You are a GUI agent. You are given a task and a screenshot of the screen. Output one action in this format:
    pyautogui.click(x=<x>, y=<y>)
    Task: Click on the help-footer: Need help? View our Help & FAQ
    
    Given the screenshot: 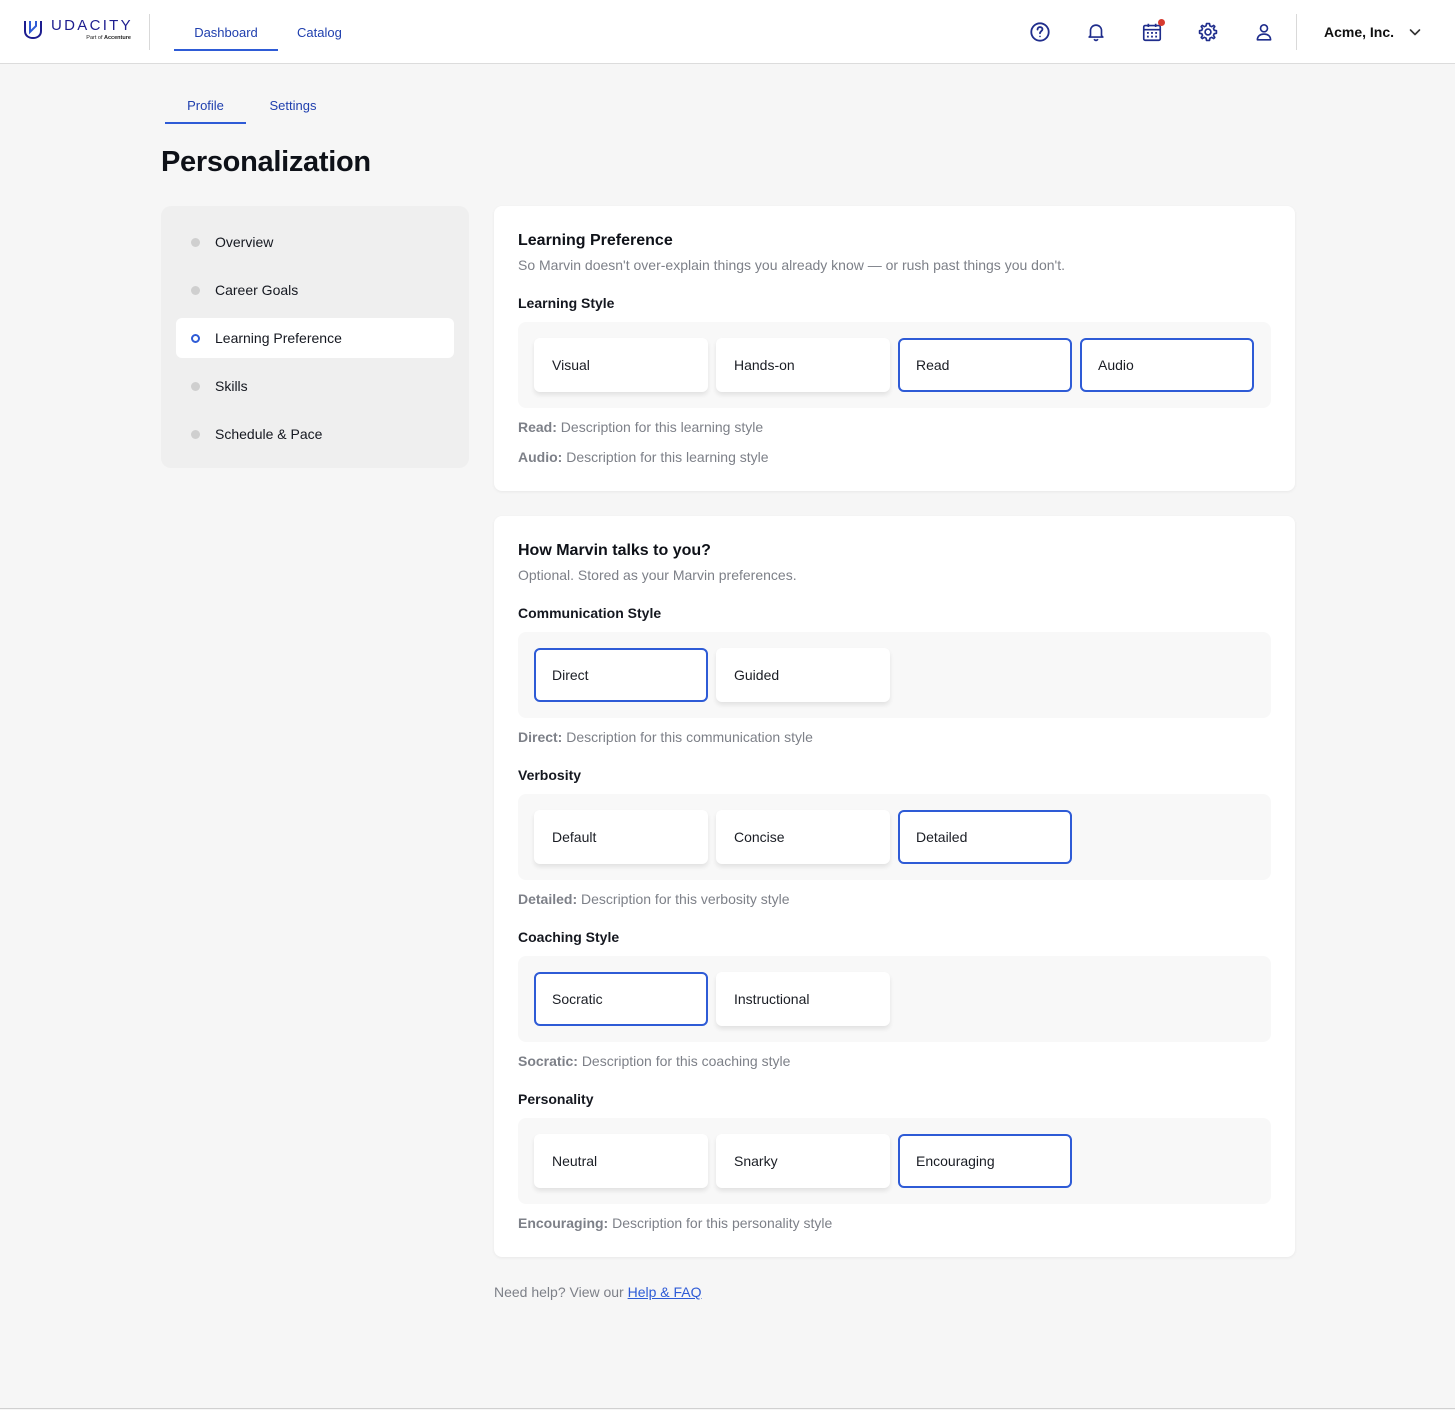 What is the action you would take?
    pyautogui.click(x=598, y=1292)
    